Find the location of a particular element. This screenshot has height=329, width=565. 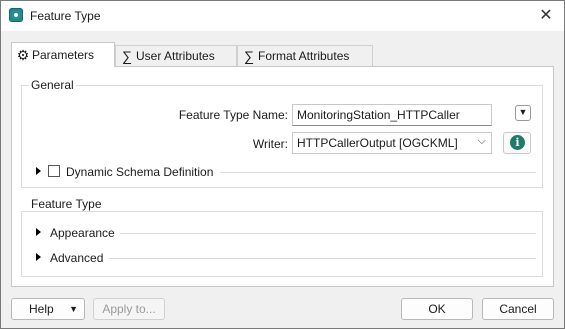

gear-icon: ⚙ is located at coordinates (23, 55).